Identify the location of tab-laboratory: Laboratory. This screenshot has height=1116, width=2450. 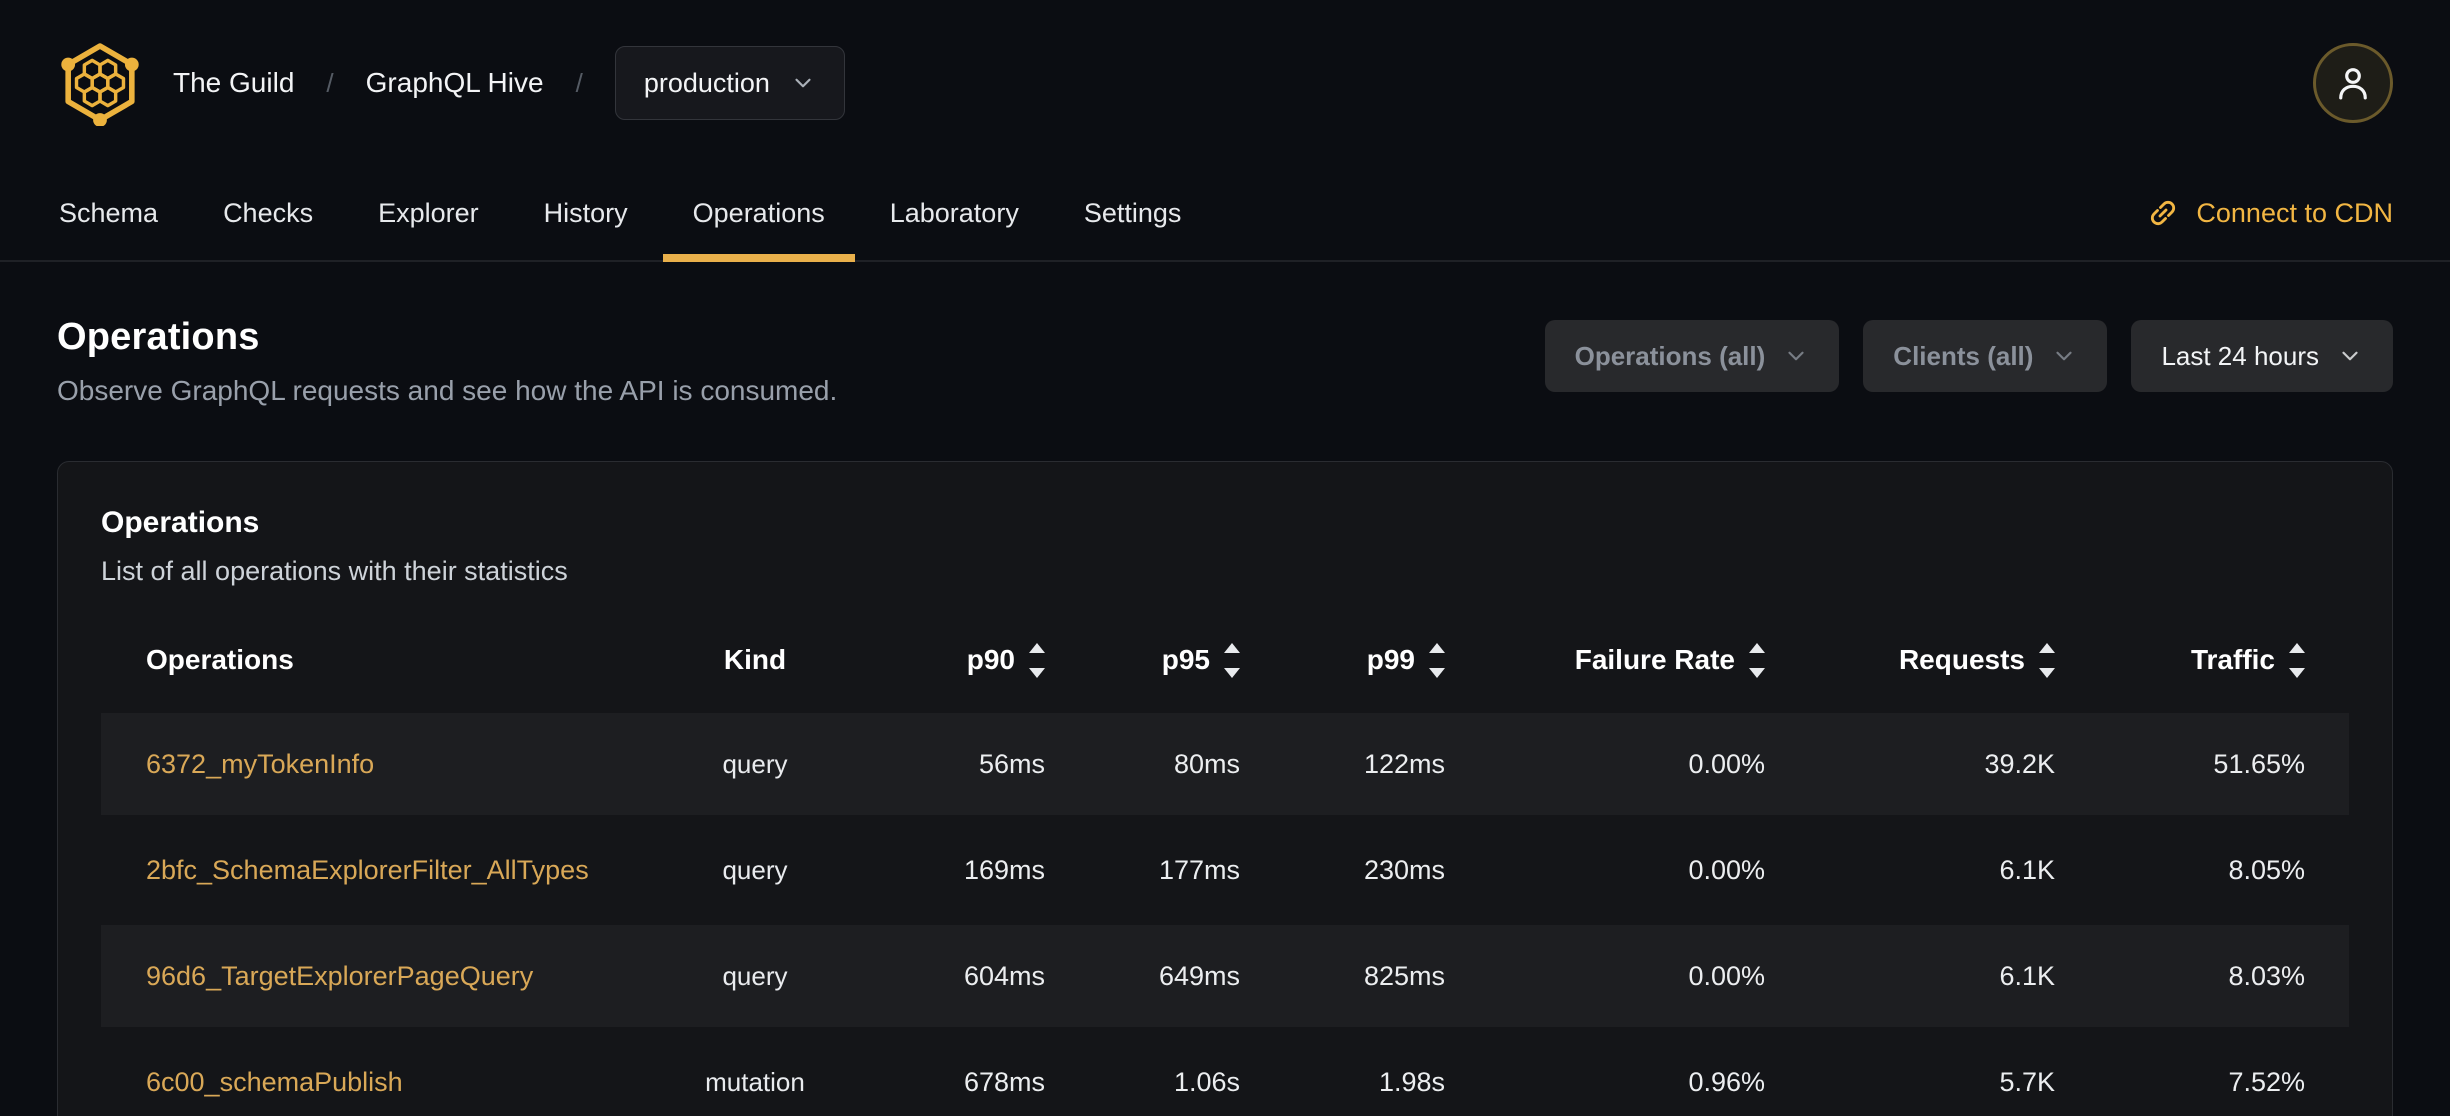
(954, 213).